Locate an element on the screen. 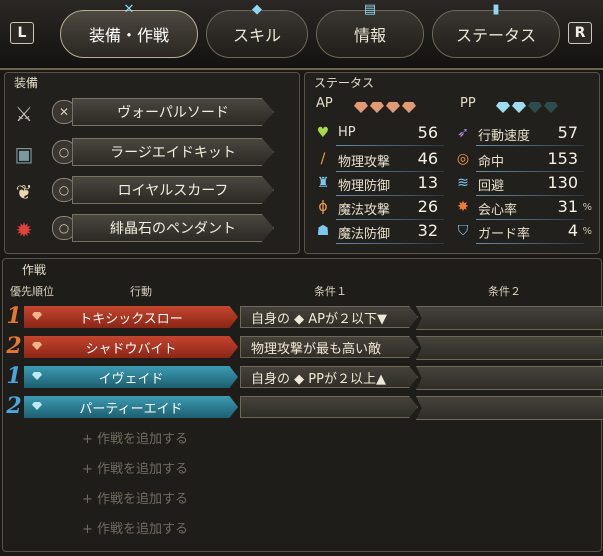 The height and width of the screenshot is (556, 603). tactic-row: 1 イヴェイド 自身の ◆ PPが２以上▲ is located at coordinates (301, 376).